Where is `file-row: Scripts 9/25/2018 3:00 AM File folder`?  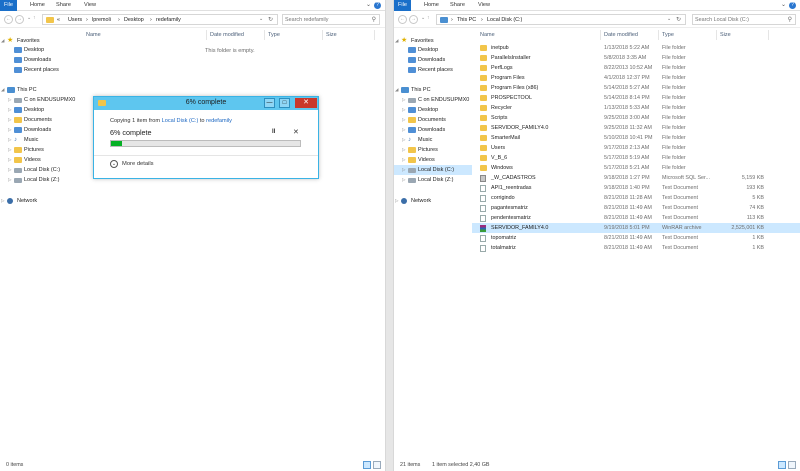
file-row: Scripts 9/25/2018 3:00 AM File folder is located at coordinates (636, 118).